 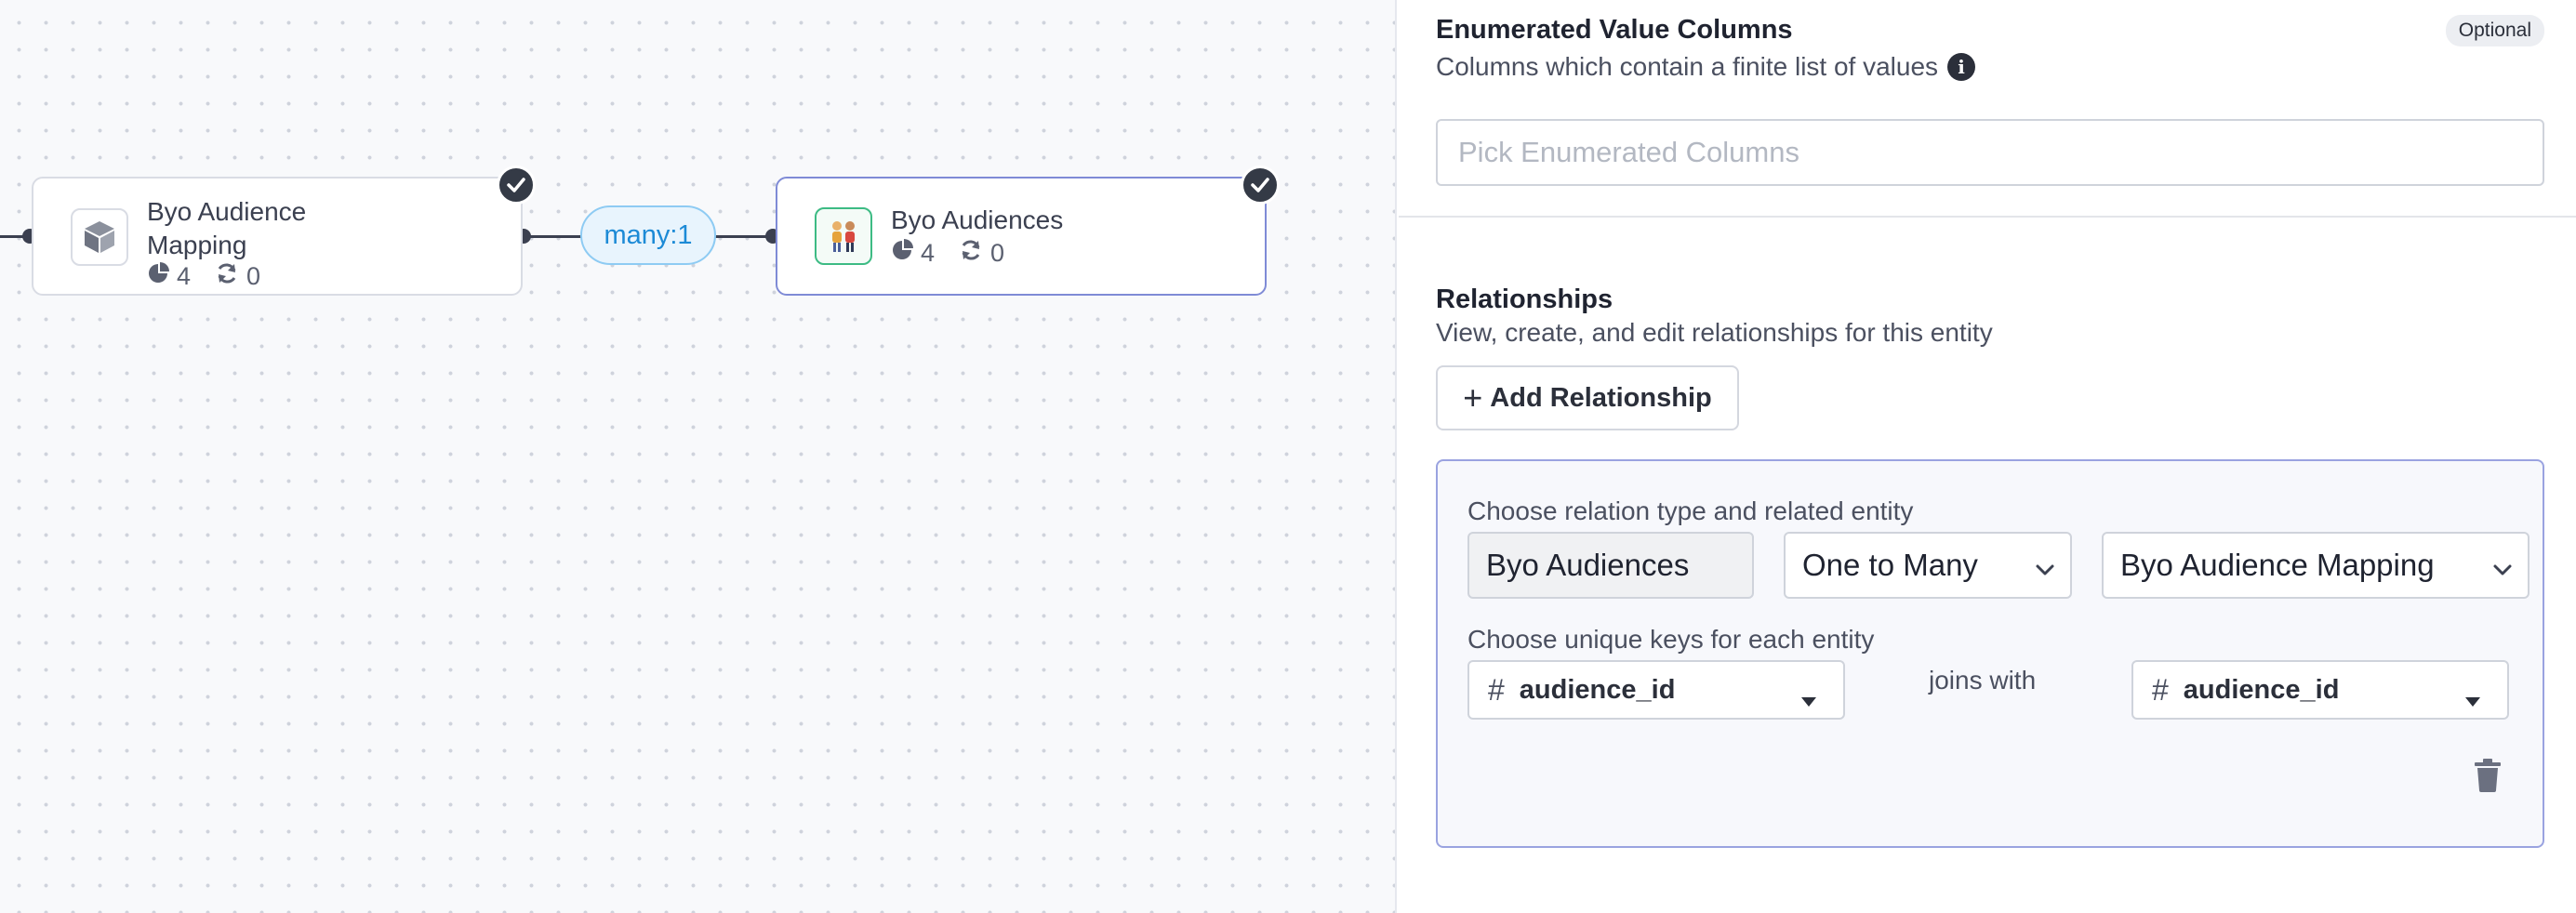 I want to click on related-entity-value: Byo Audience Mapping, so click(x=2277, y=565).